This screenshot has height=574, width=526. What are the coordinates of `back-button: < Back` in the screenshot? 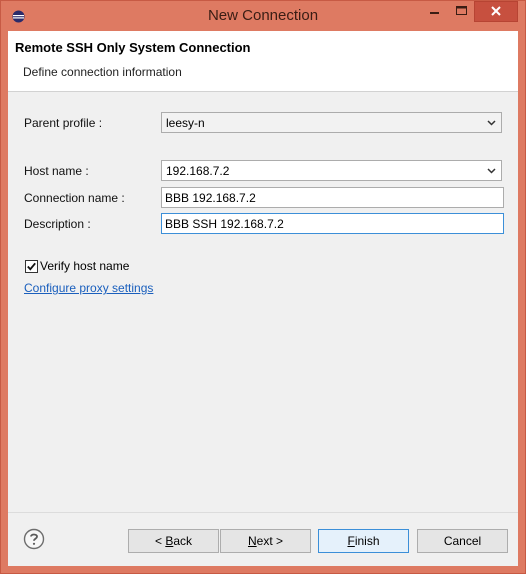 It's located at (173, 541).